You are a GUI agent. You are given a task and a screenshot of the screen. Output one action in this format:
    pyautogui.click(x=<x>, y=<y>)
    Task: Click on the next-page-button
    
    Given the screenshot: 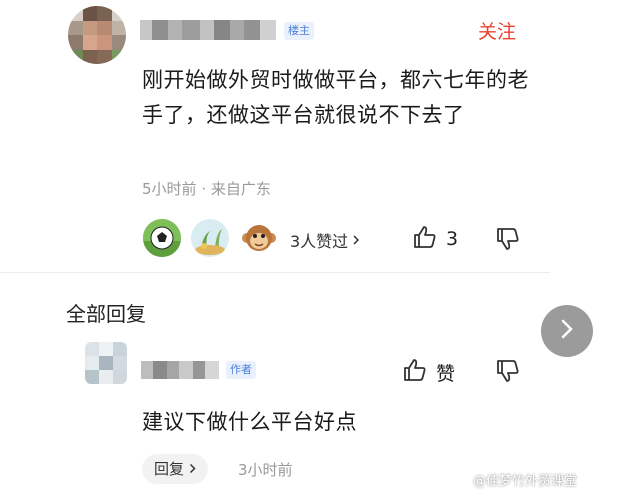 What is the action you would take?
    pyautogui.click(x=567, y=331)
    